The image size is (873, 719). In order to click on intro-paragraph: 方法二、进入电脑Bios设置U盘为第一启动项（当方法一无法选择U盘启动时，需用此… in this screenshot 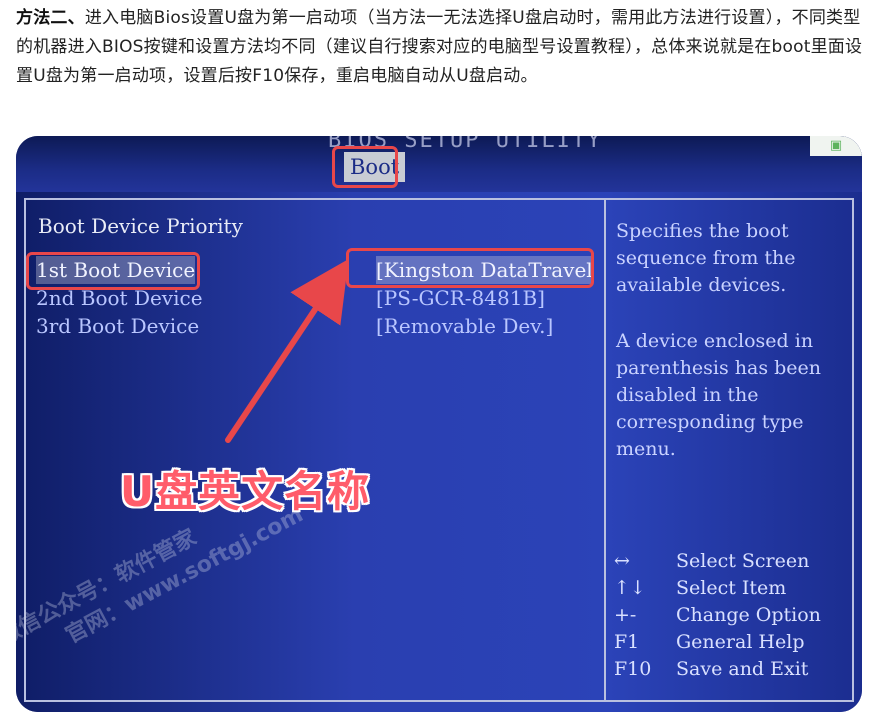, I will do `click(441, 47)`.